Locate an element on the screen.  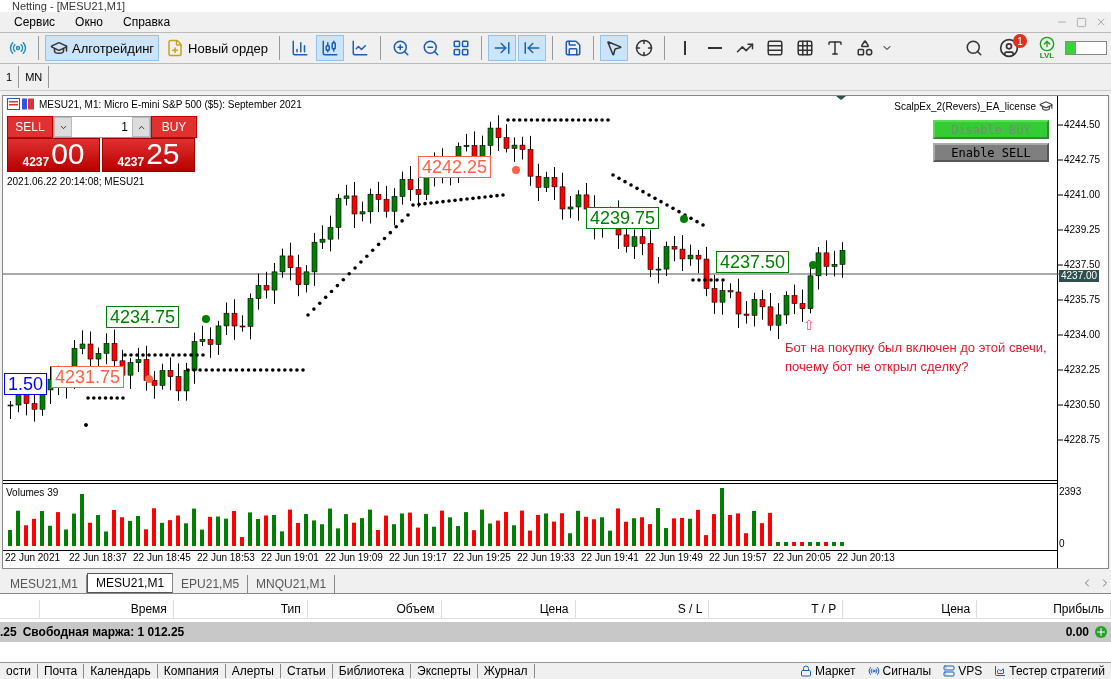
ask-price-button: 4237 25 is located at coordinates (148, 155).